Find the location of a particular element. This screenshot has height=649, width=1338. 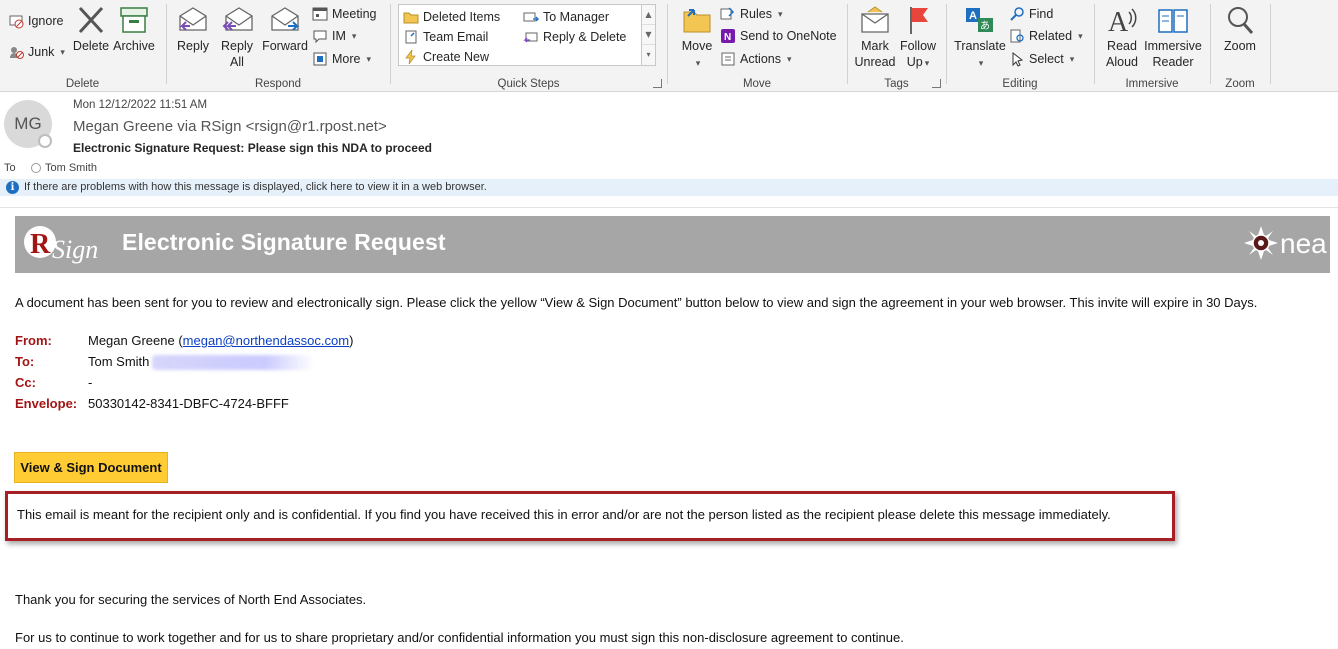

scroll-up-icon: ▲ is located at coordinates (648, 15).